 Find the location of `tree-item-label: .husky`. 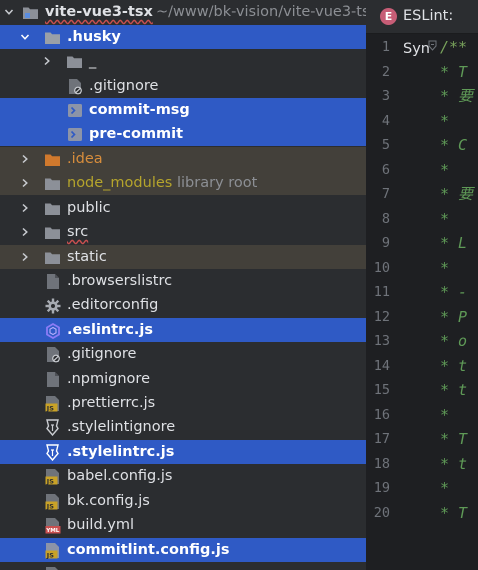

tree-item-label: .husky is located at coordinates (94, 37).